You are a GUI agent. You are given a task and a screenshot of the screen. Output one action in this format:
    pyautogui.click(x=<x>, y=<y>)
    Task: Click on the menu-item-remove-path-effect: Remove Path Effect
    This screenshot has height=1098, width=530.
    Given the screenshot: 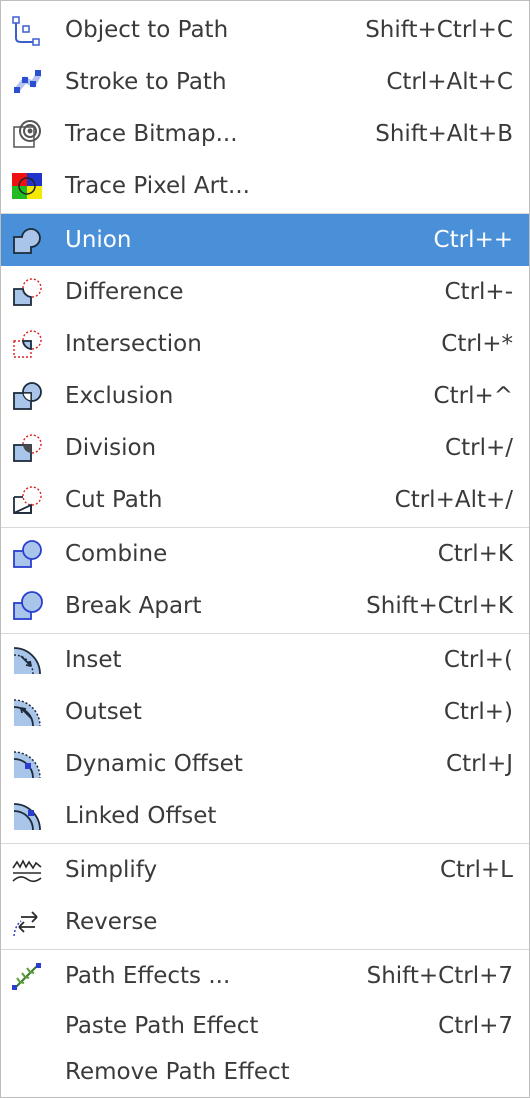 What is the action you would take?
    pyautogui.click(x=265, y=1072)
    